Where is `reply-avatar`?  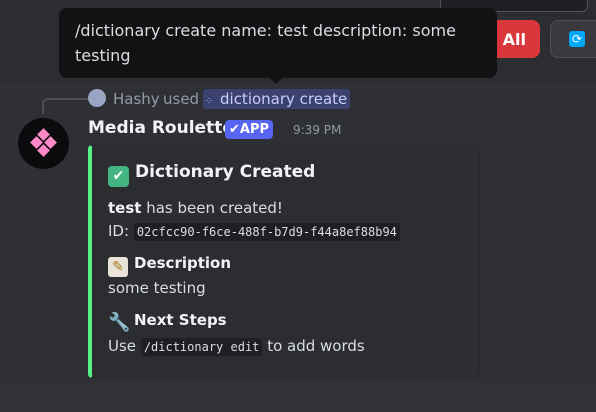
reply-avatar is located at coordinates (97, 98).